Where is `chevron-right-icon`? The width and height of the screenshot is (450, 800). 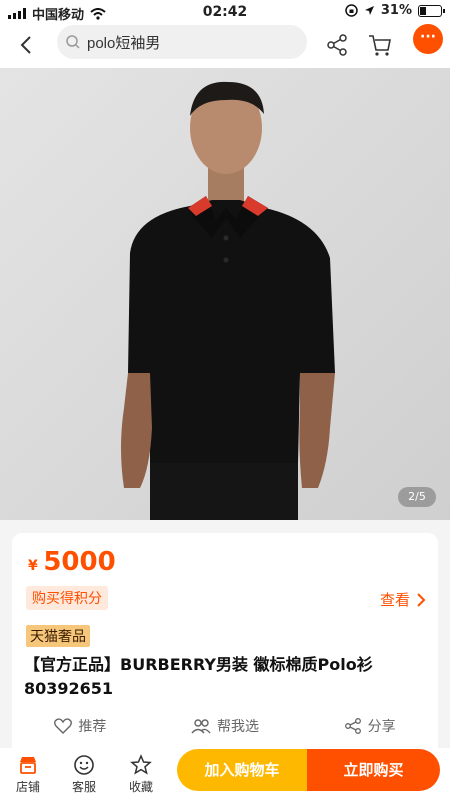 chevron-right-icon is located at coordinates (421, 599).